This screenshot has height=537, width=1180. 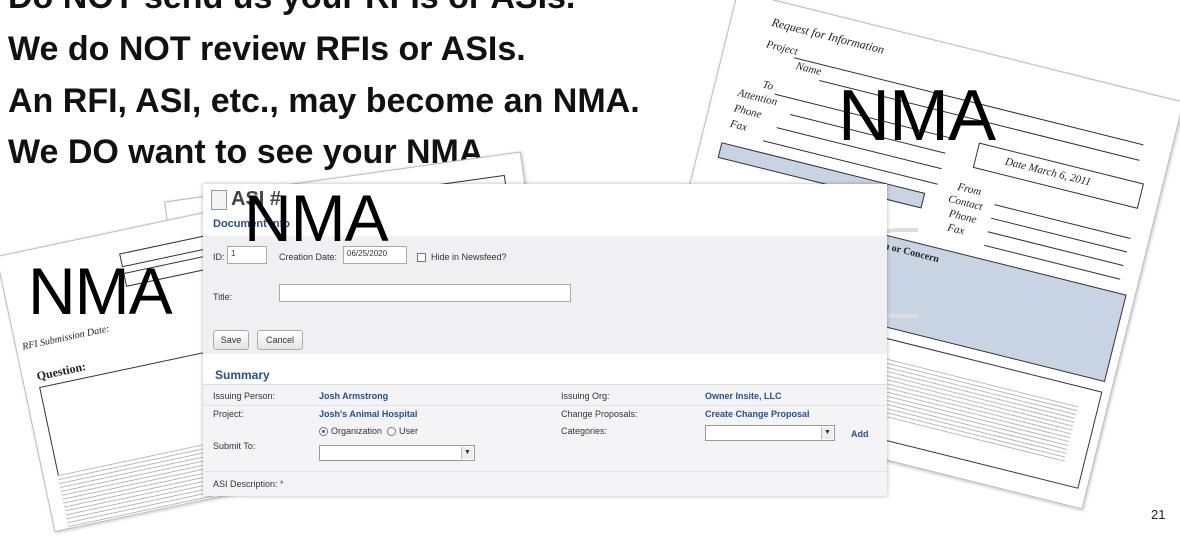 What do you see at coordinates (409, 431) in the screenshot?
I see `user-radio-label: User` at bounding box center [409, 431].